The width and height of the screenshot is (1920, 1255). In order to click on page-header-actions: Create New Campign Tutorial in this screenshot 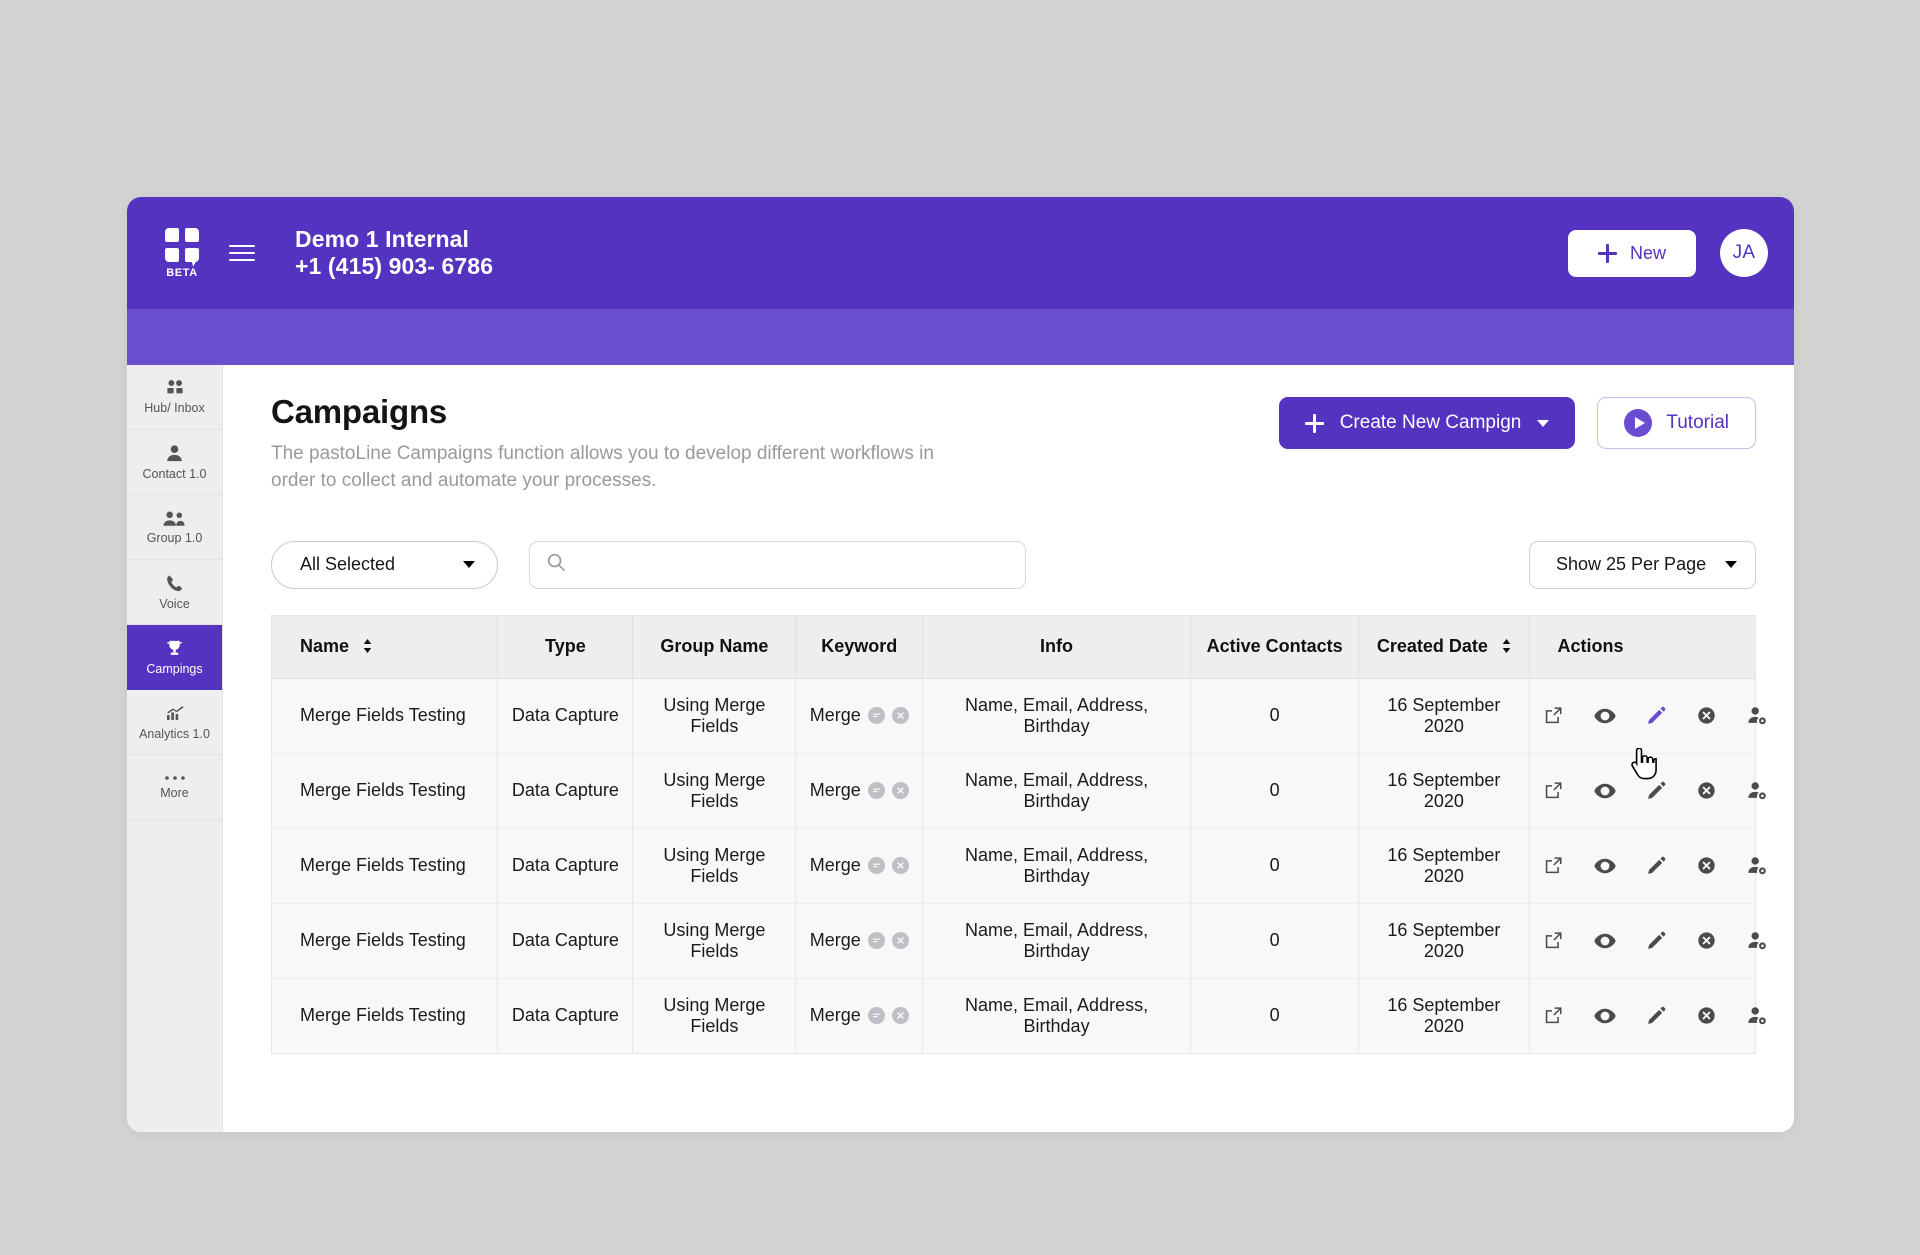, I will do `click(1517, 421)`.